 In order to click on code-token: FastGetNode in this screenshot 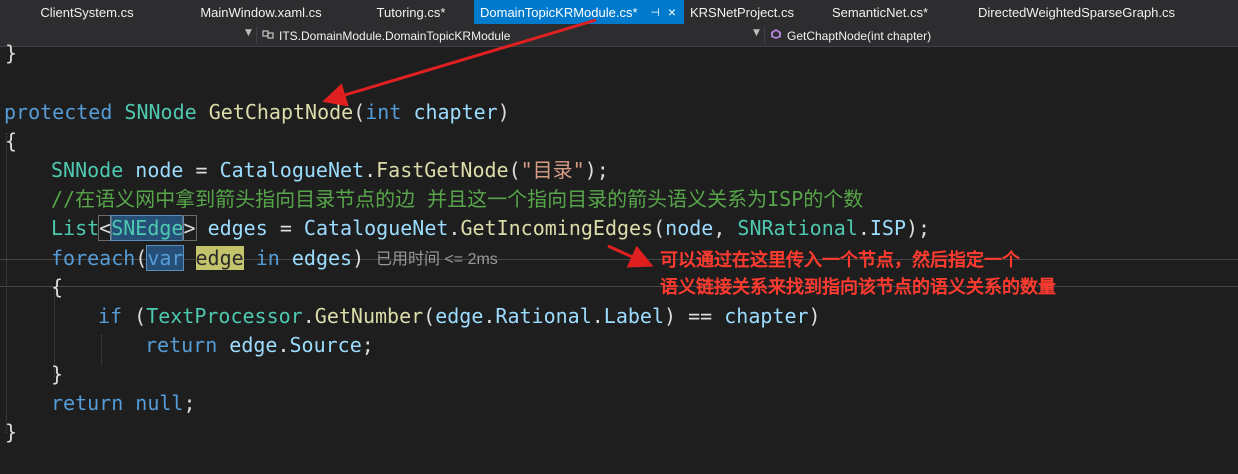, I will do `click(442, 170)`.